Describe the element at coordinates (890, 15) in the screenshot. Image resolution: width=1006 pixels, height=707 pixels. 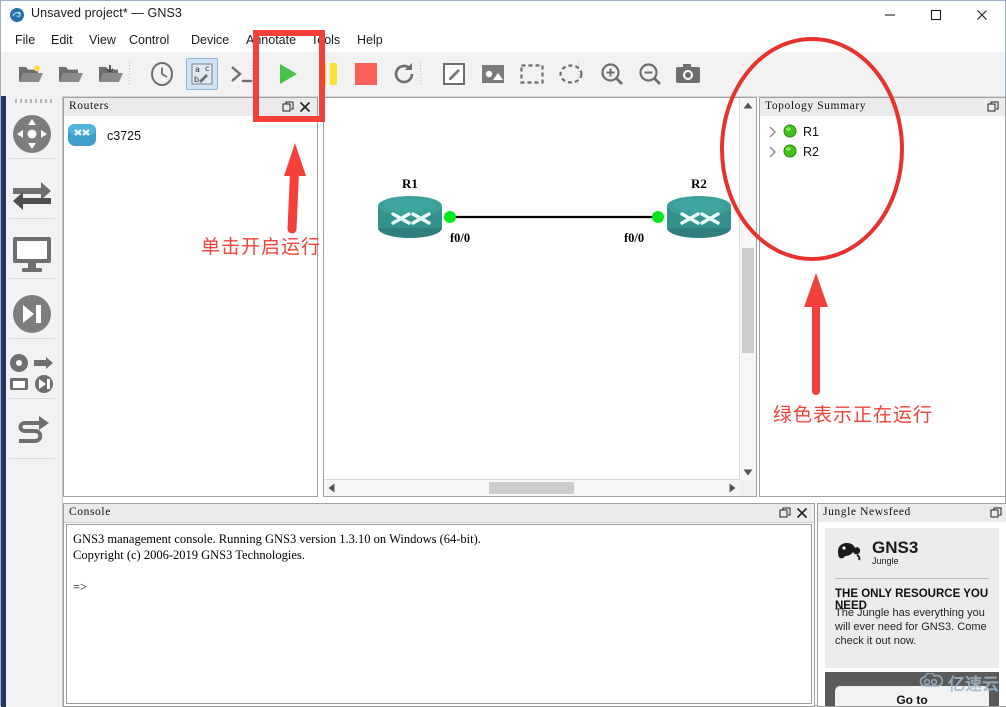
I see `minimize-button` at that location.